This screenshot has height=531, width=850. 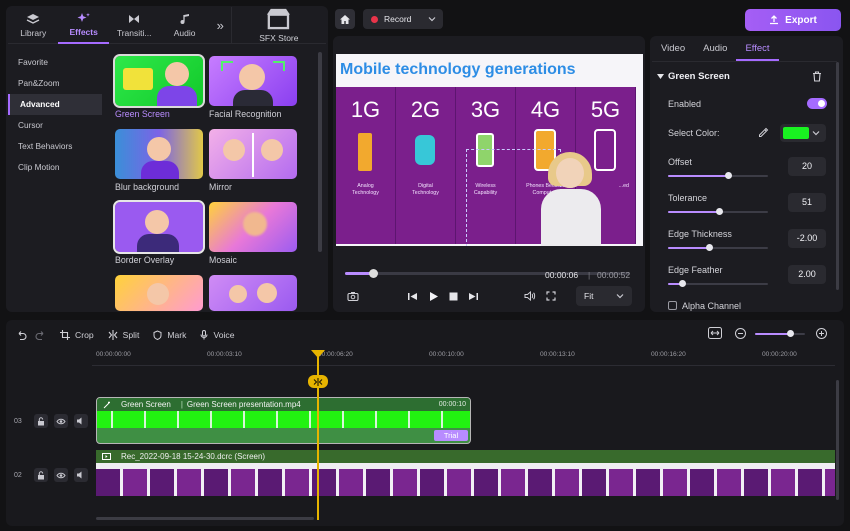 What do you see at coordinates (709, 247) in the screenshot?
I see `edge-thickness-slider-knob` at bounding box center [709, 247].